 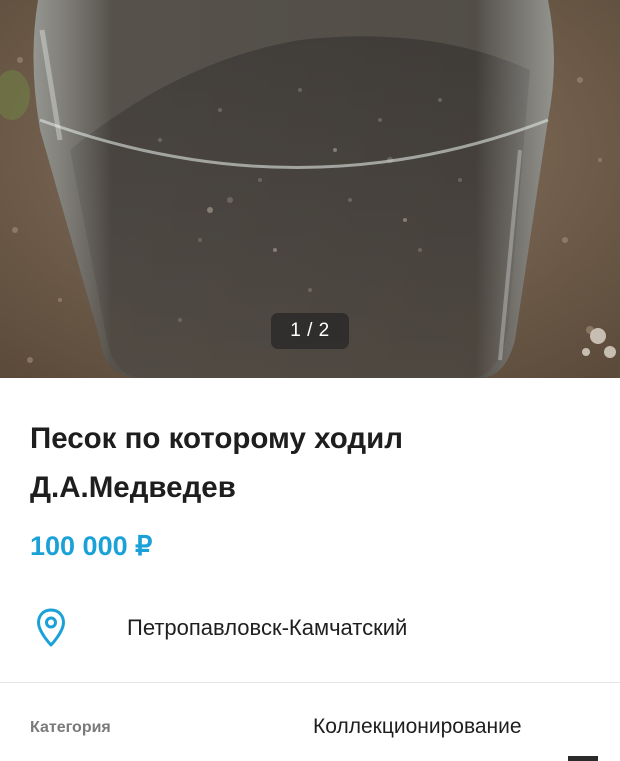 I want to click on listing-price: 100 000 ₽, so click(x=91, y=546).